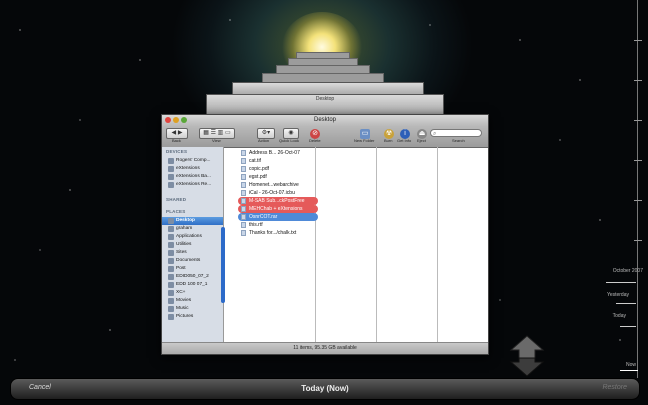  Describe the element at coordinates (192, 317) in the screenshot. I see `sidebar-item-place: Pictures` at that location.